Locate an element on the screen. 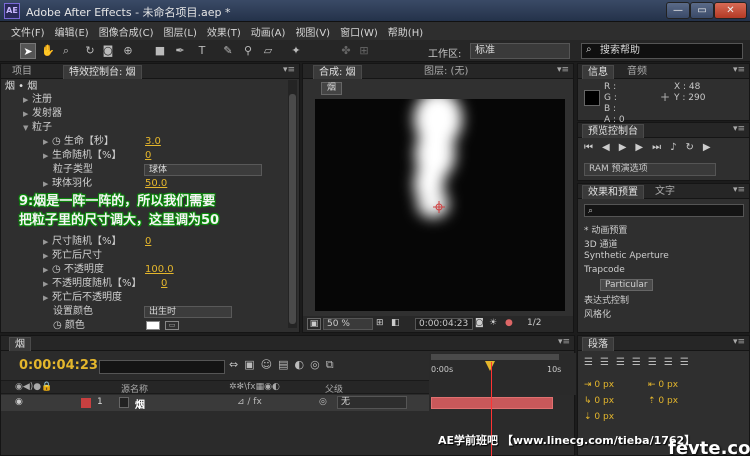 This screenshot has width=750, height=456. tab-preview: 预览控制台 is located at coordinates (613, 131).